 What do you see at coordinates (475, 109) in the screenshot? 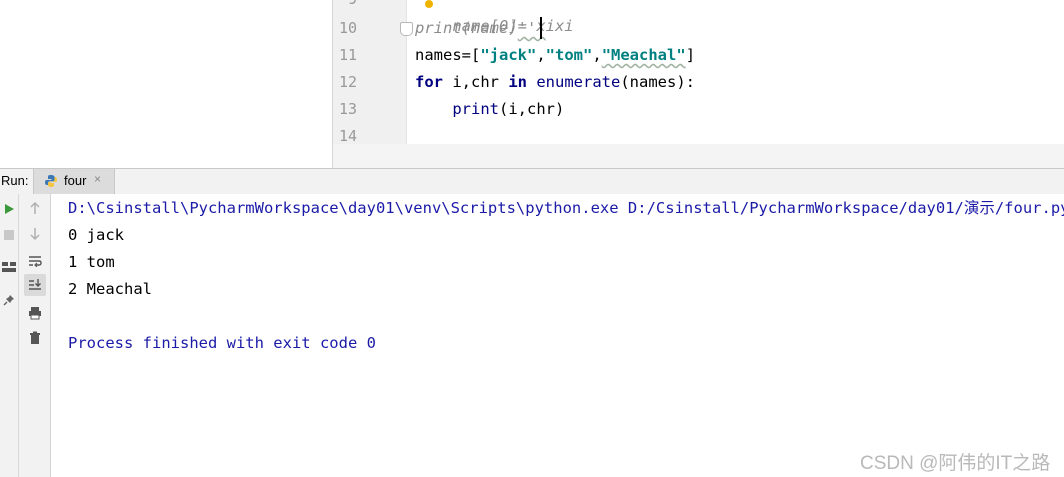
I see `builtin-function: print` at bounding box center [475, 109].